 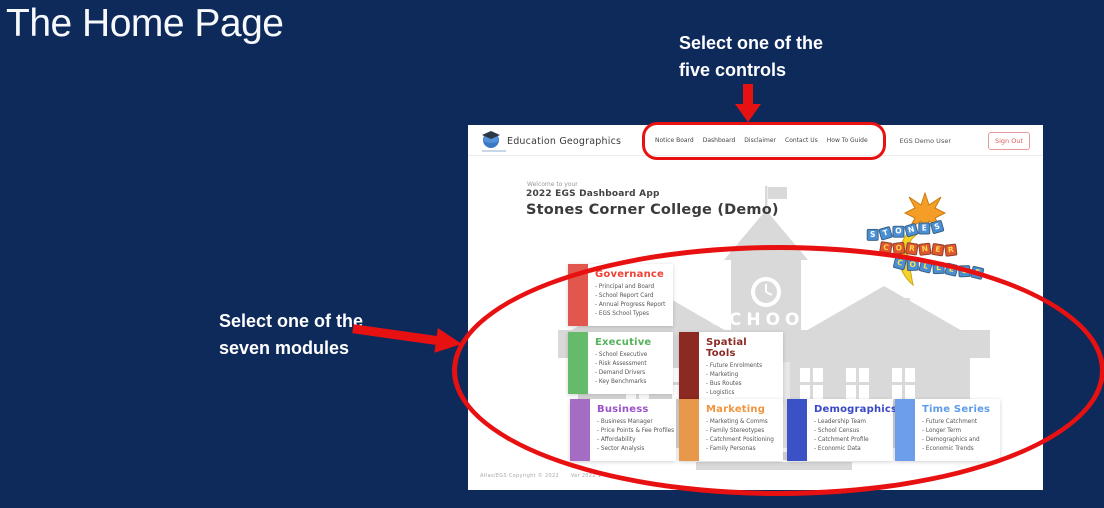 What do you see at coordinates (407, 338) in the screenshot?
I see `right-arrow-icon` at bounding box center [407, 338].